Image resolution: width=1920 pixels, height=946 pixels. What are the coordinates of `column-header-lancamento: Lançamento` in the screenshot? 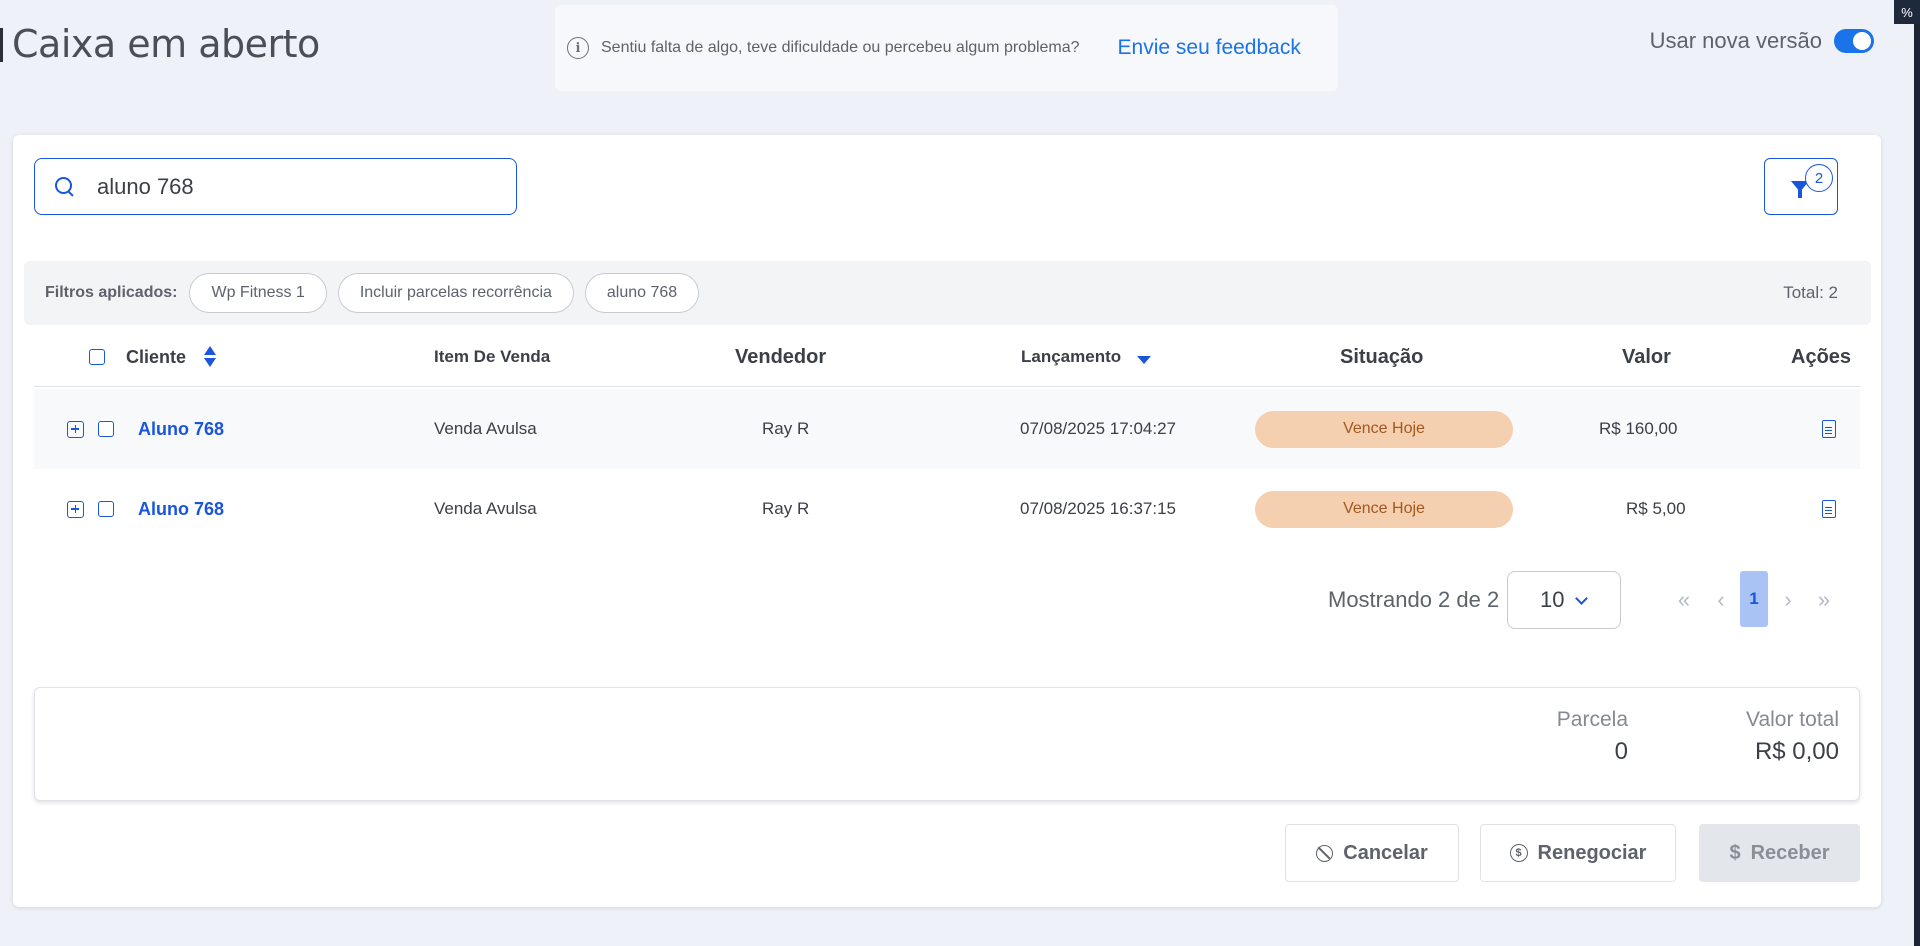 It's located at (1086, 357).